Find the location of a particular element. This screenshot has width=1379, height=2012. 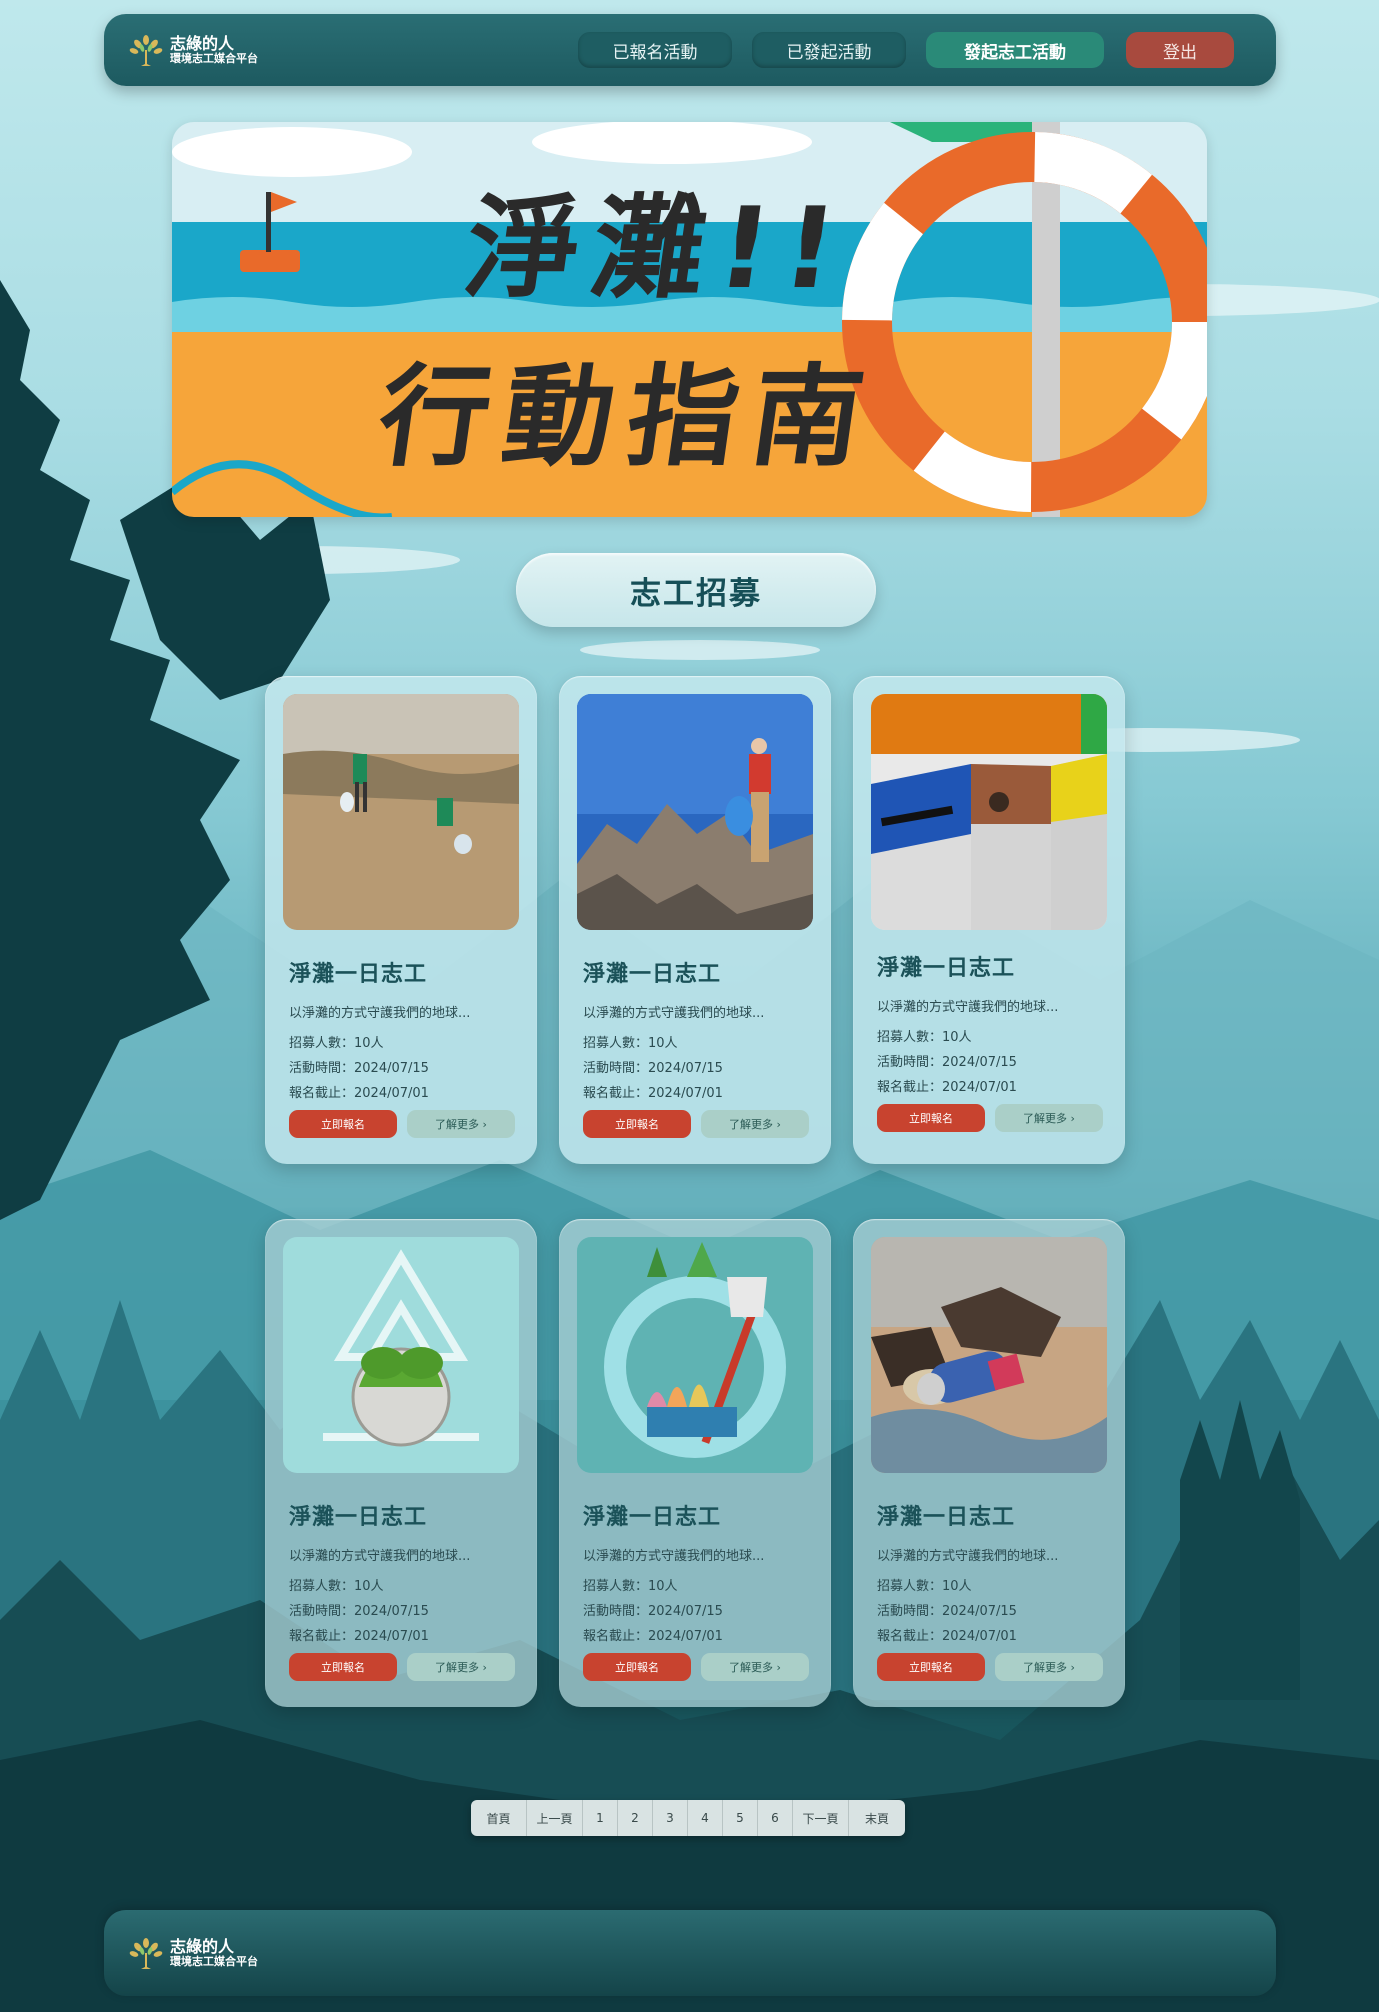

mountain-cleanup-photo is located at coordinates (695, 812).